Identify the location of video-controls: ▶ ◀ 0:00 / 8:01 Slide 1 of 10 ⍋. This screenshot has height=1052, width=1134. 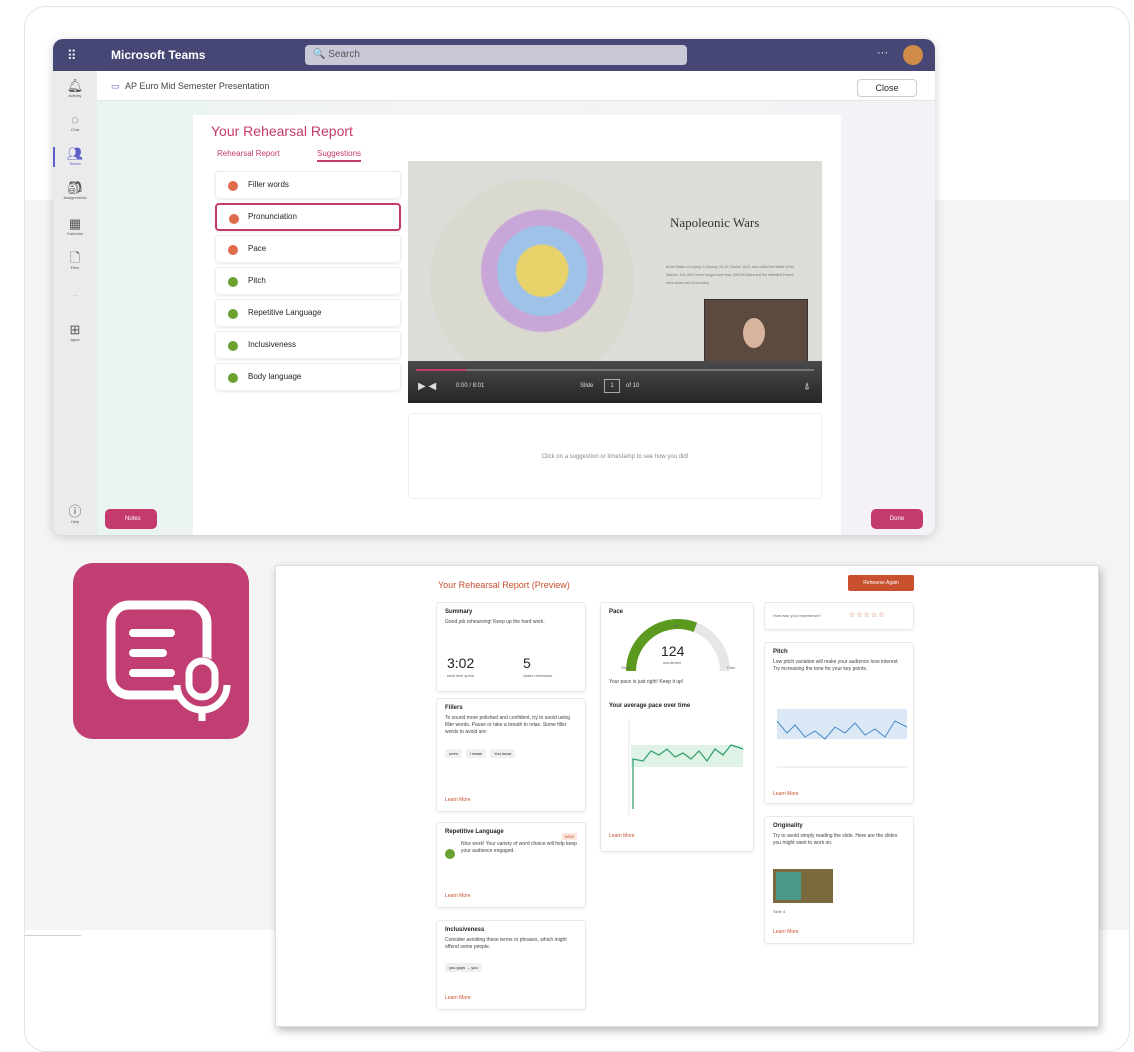
(615, 382).